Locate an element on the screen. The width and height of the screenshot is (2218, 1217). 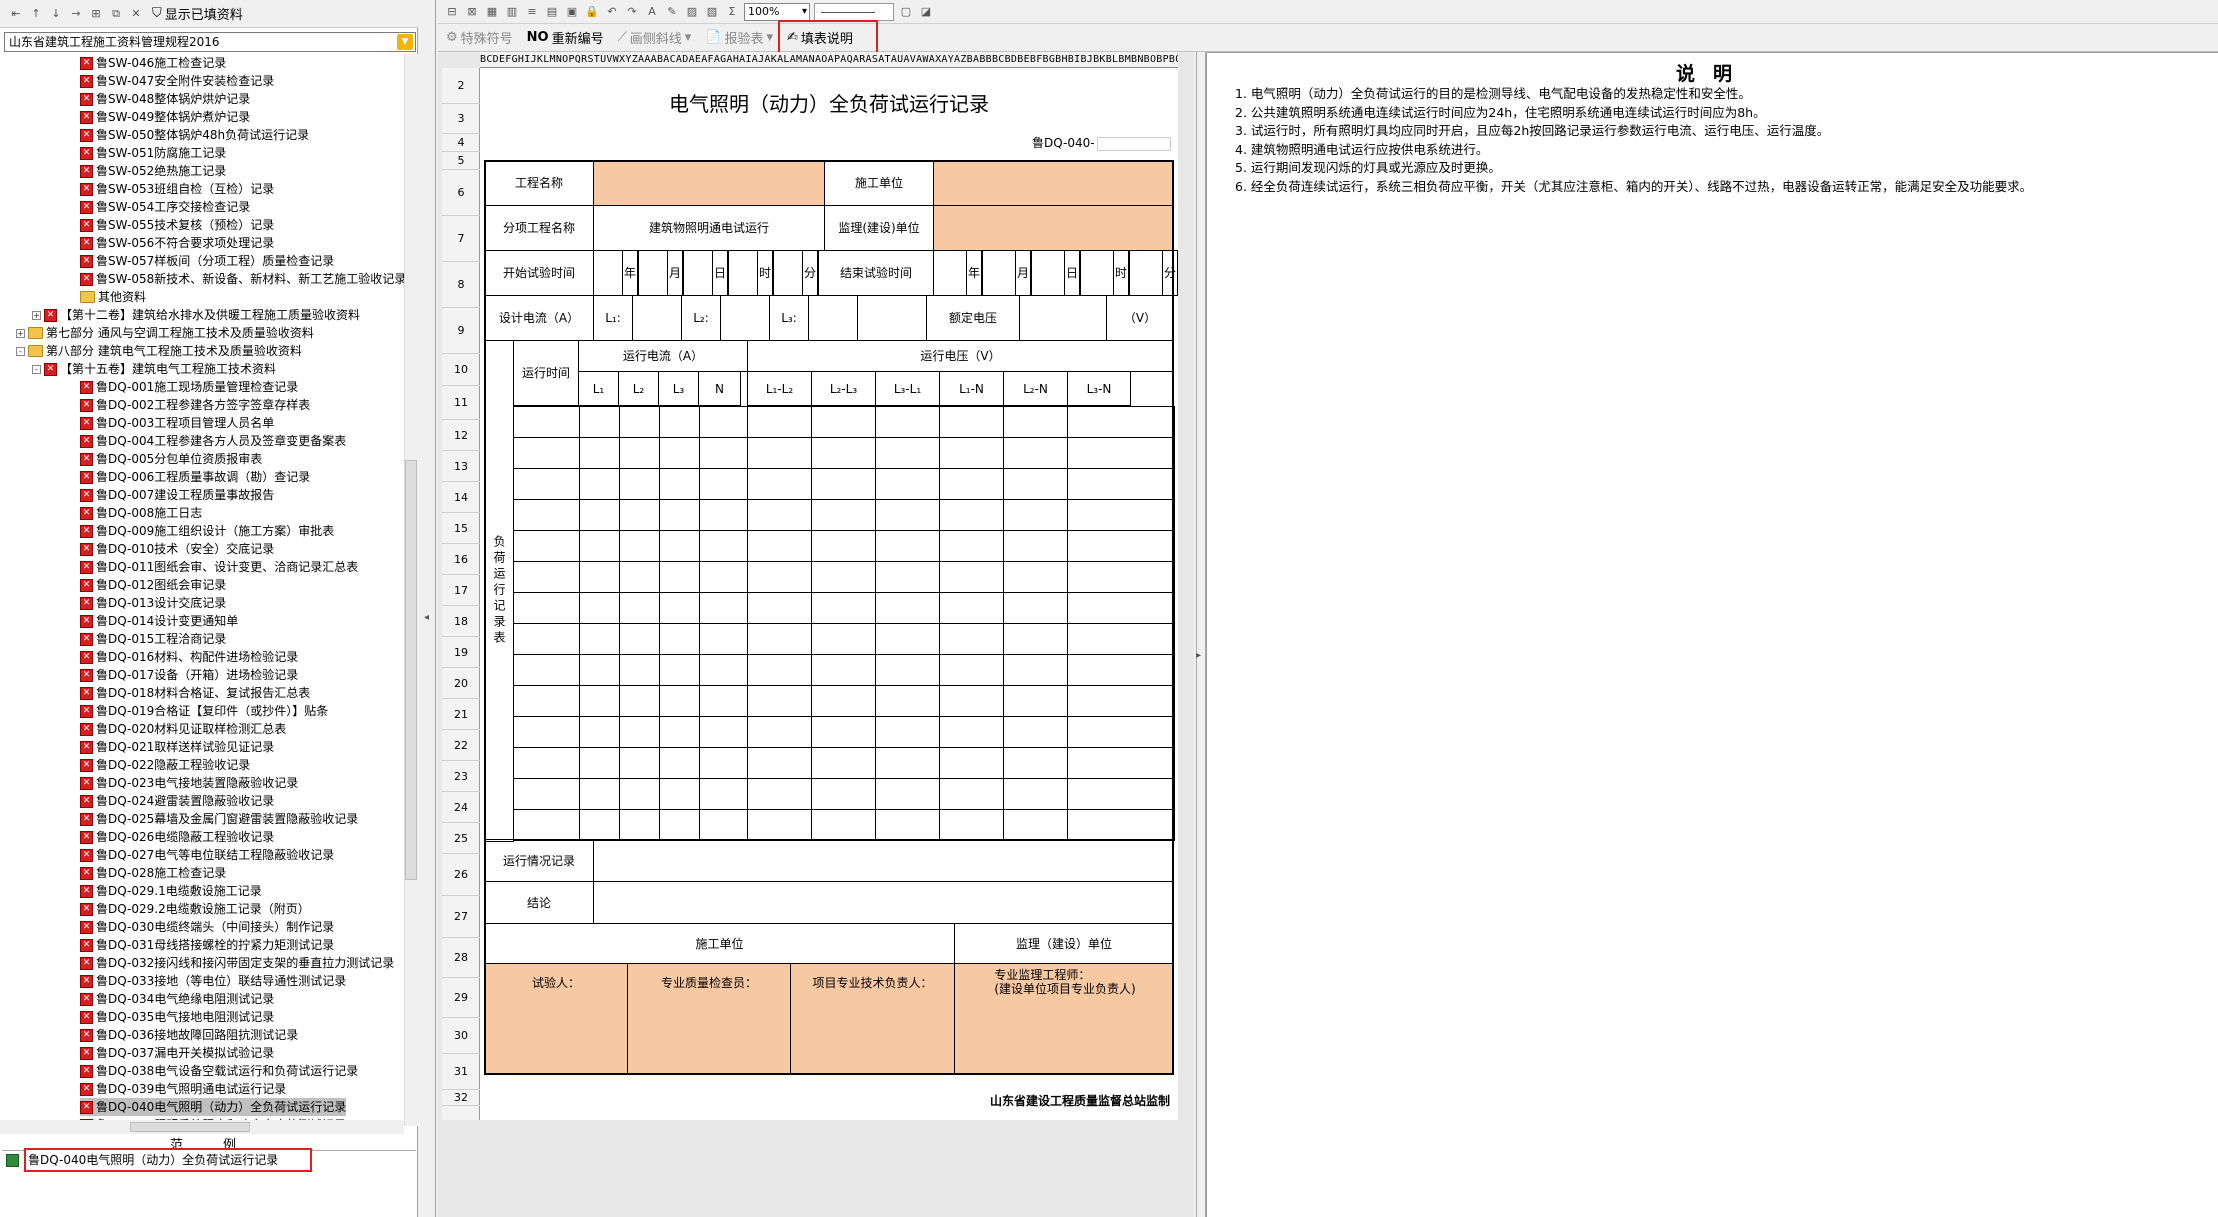
tree-item: ✕ 鲁DQ-029.2电缆敷设施工记录（附页） is located at coordinates (195, 909).